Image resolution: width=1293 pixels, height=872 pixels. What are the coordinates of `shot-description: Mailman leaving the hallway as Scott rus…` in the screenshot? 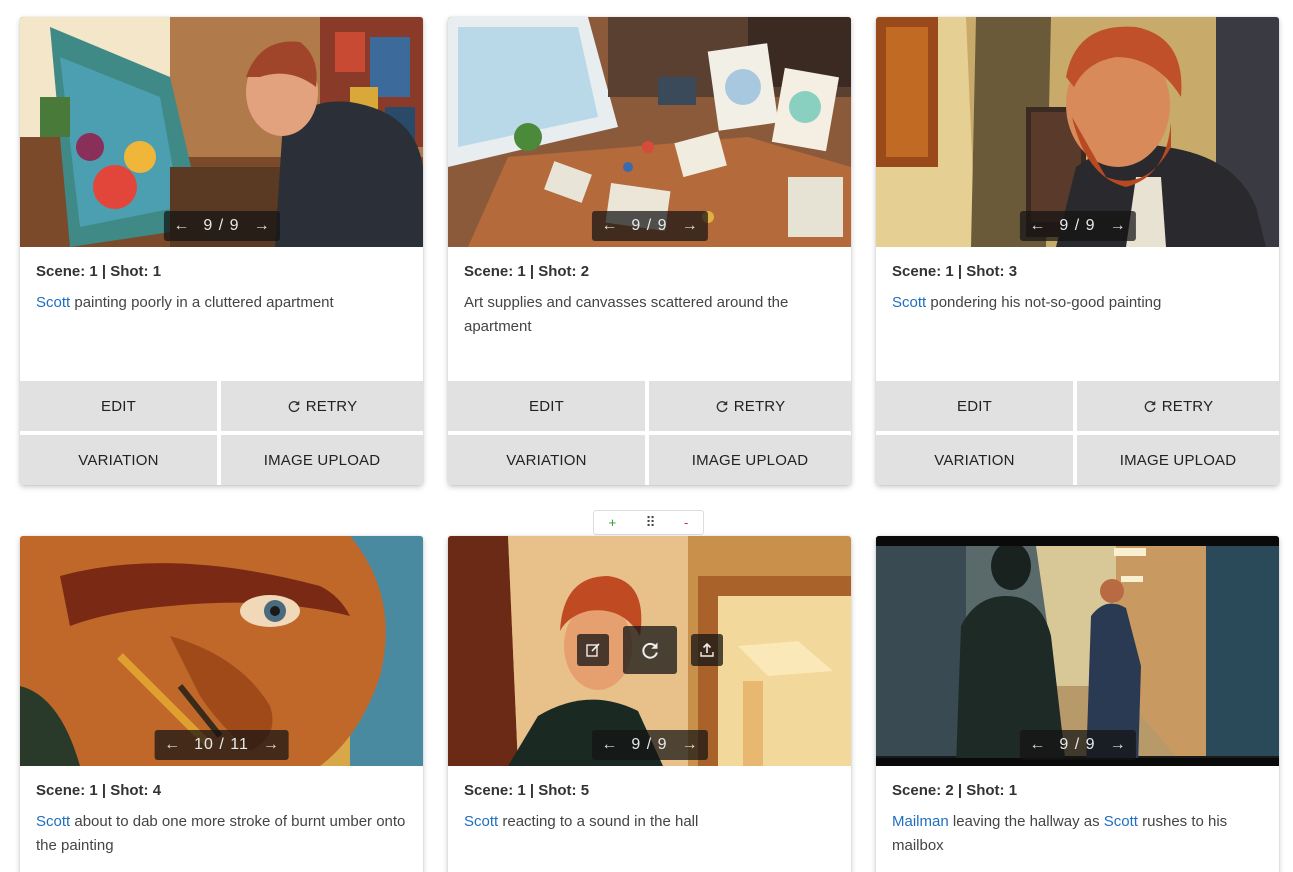 It's located at (1077, 834).